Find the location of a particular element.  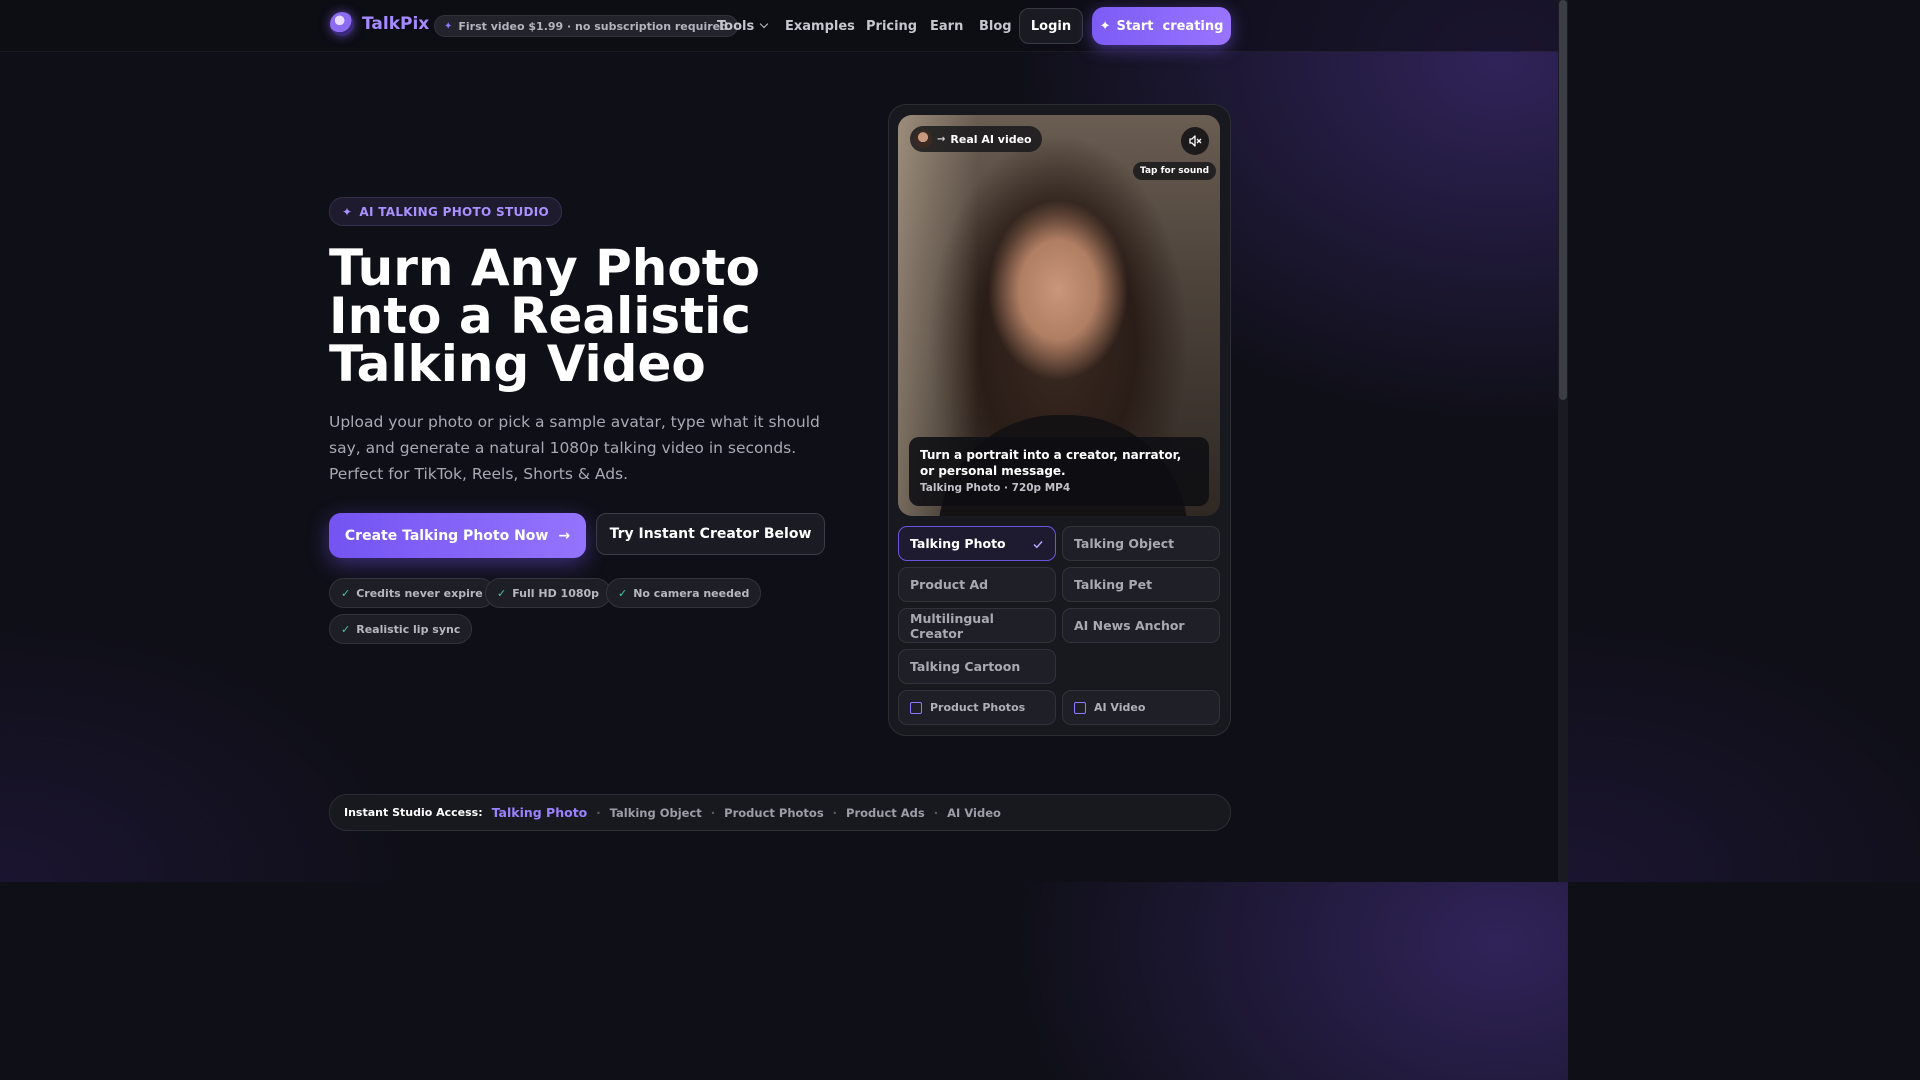

option-talking-cartoon: Talking Cartoon is located at coordinates (977, 666).